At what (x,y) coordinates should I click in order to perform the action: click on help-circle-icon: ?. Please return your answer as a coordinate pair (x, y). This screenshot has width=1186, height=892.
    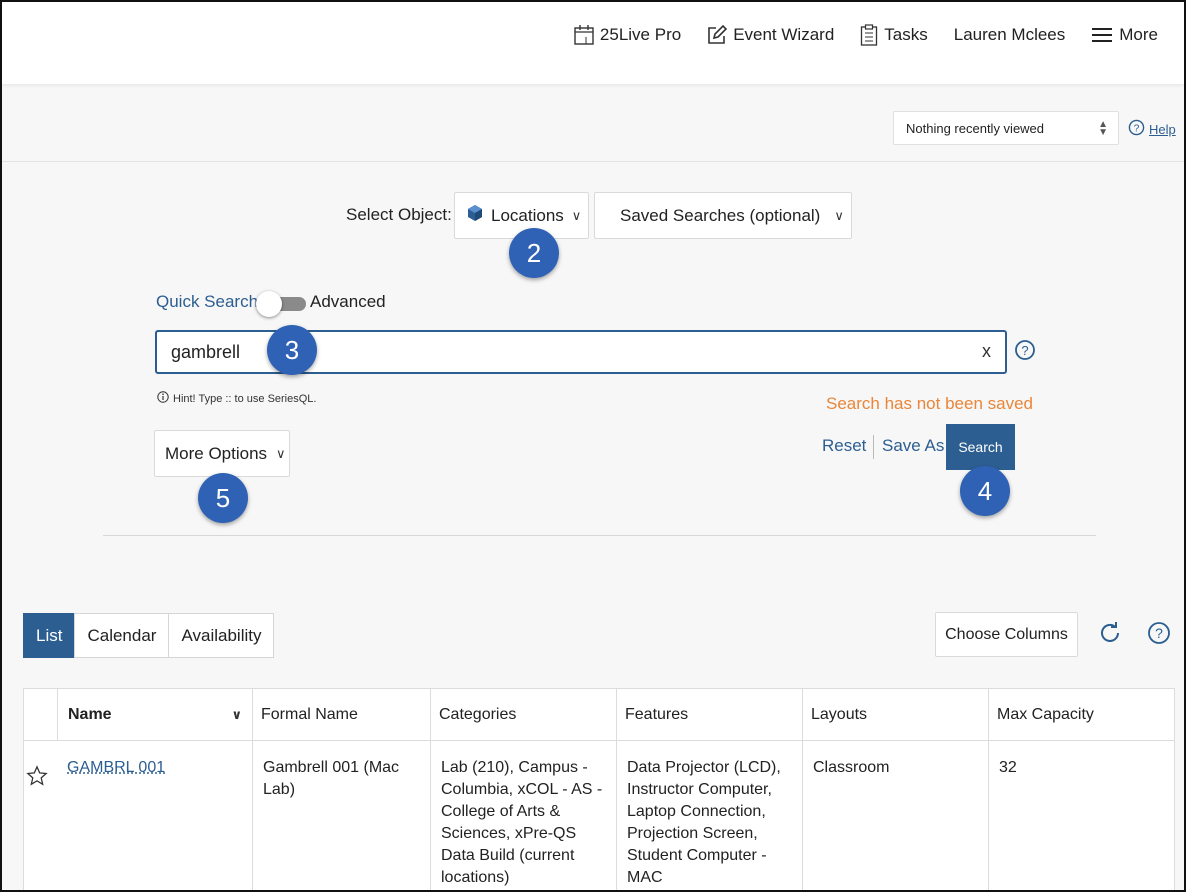
    Looking at the image, I should click on (1136, 129).